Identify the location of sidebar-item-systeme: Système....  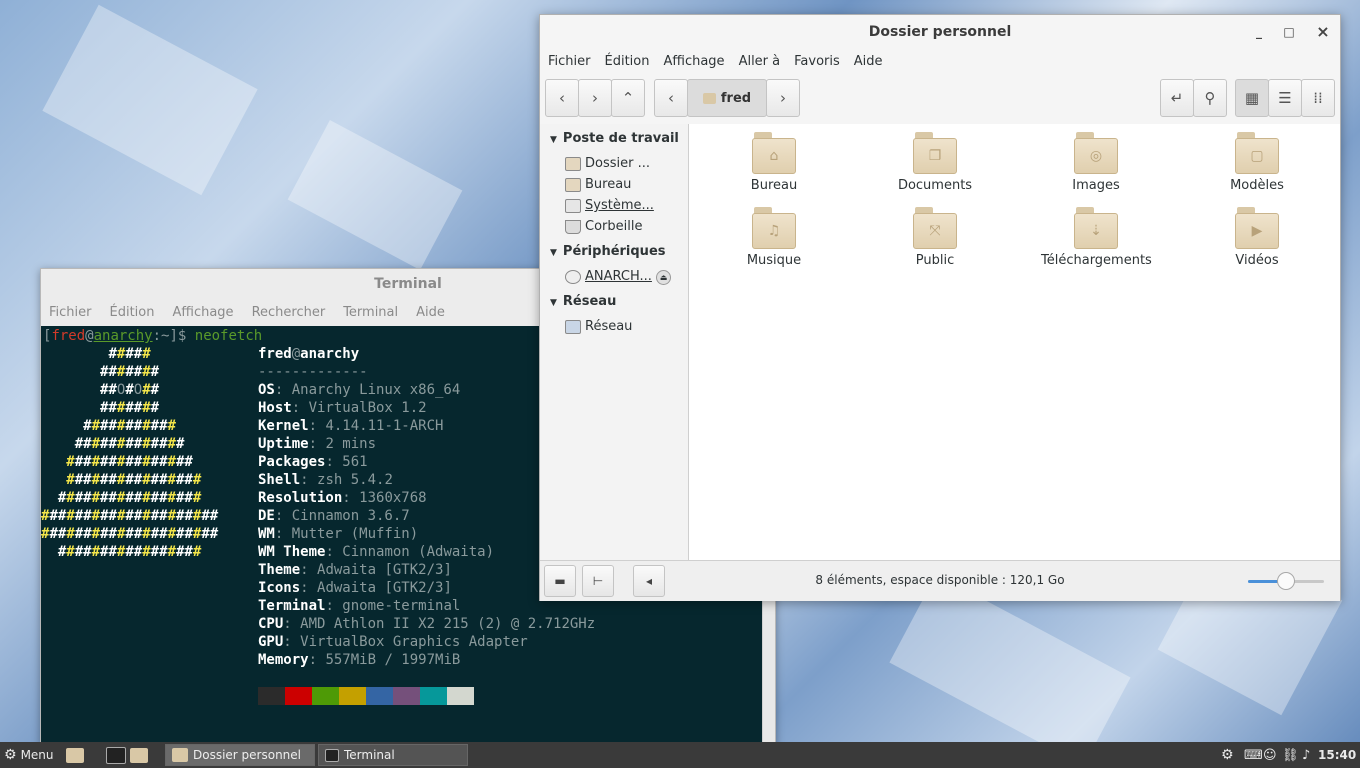
(609, 205).